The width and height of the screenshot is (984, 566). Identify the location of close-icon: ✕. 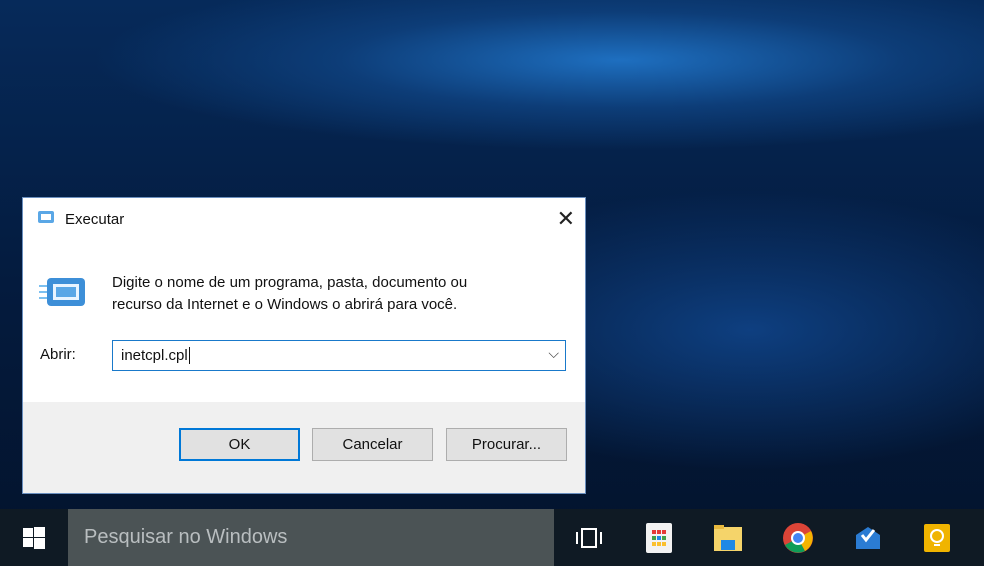
(566, 219).